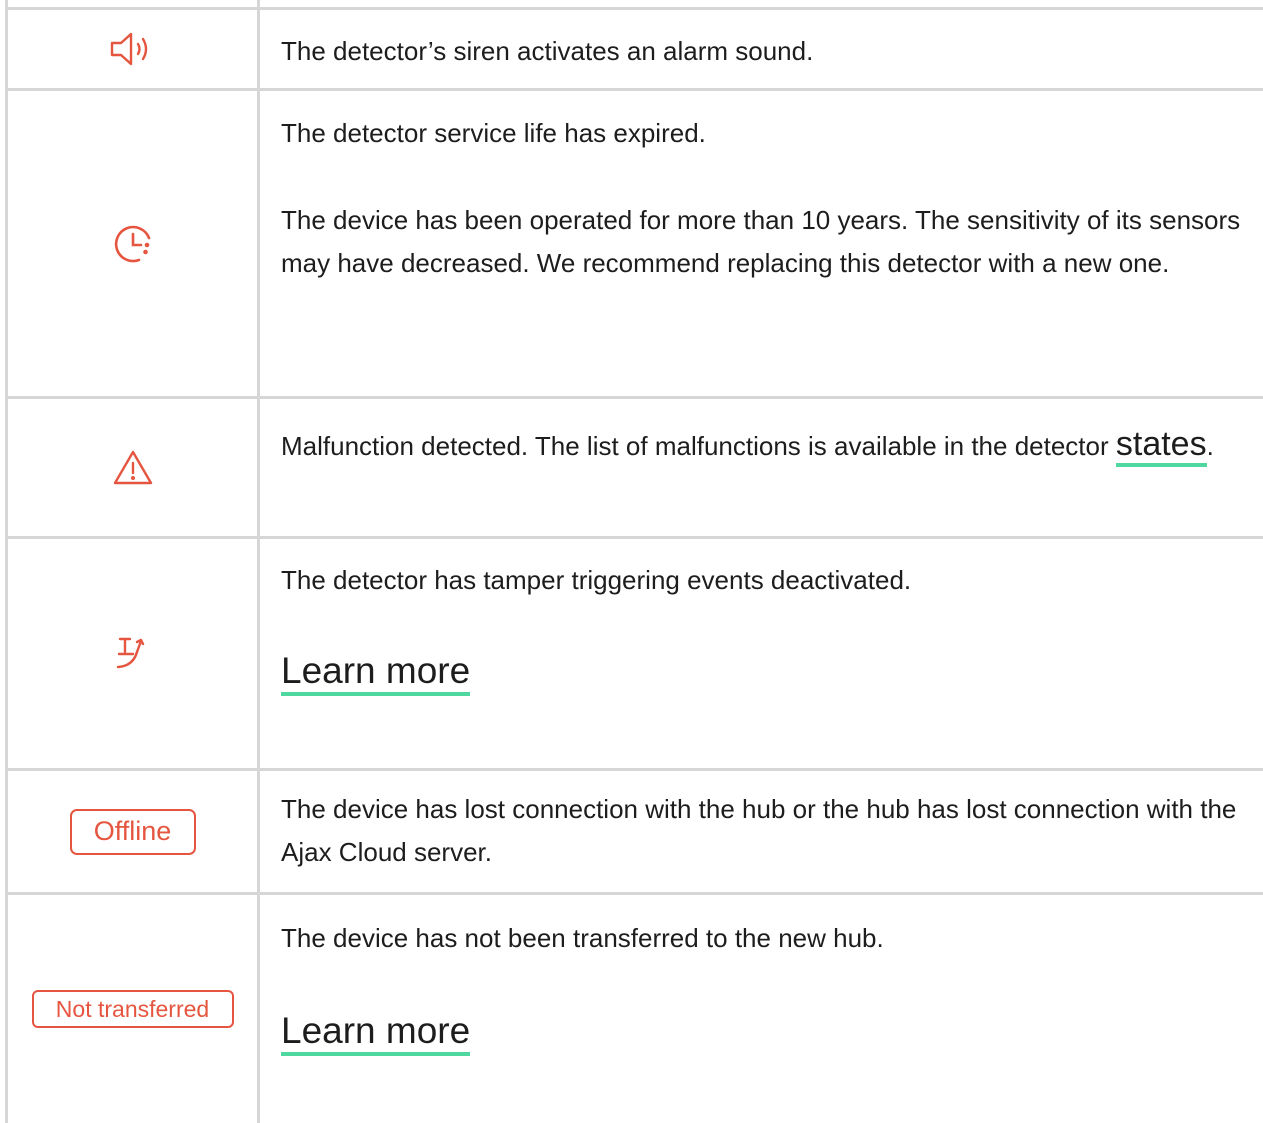 This screenshot has width=1263, height=1123. I want to click on icon-cell: Not transferred, so click(132, 1009).